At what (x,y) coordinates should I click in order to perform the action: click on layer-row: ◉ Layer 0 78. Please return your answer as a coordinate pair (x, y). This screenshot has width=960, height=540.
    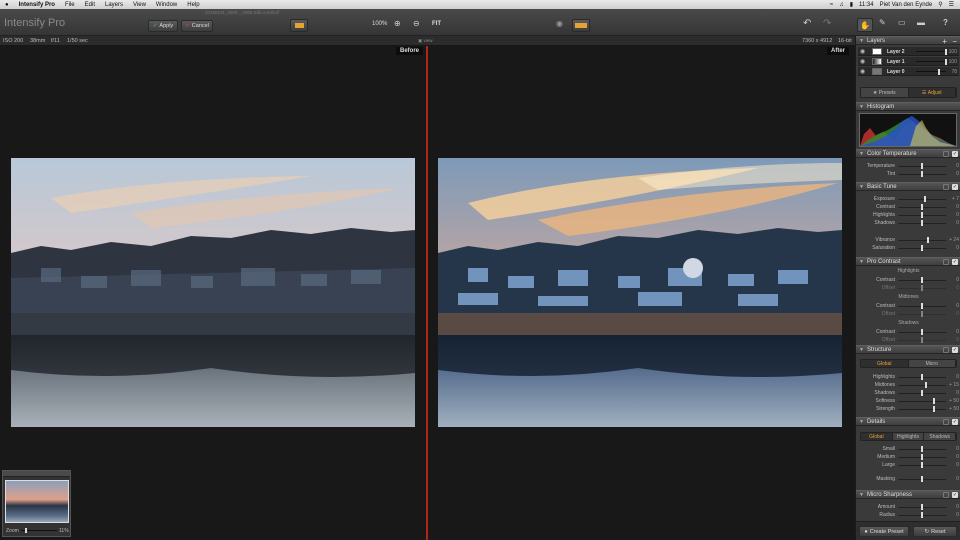
    Looking at the image, I should click on (908, 71).